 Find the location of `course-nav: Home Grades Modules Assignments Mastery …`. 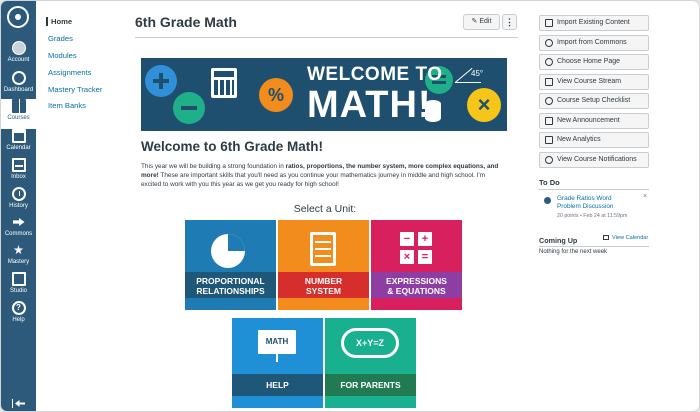

course-nav: Home Grades Modules Assignments Mastery … is located at coordinates (82, 206).